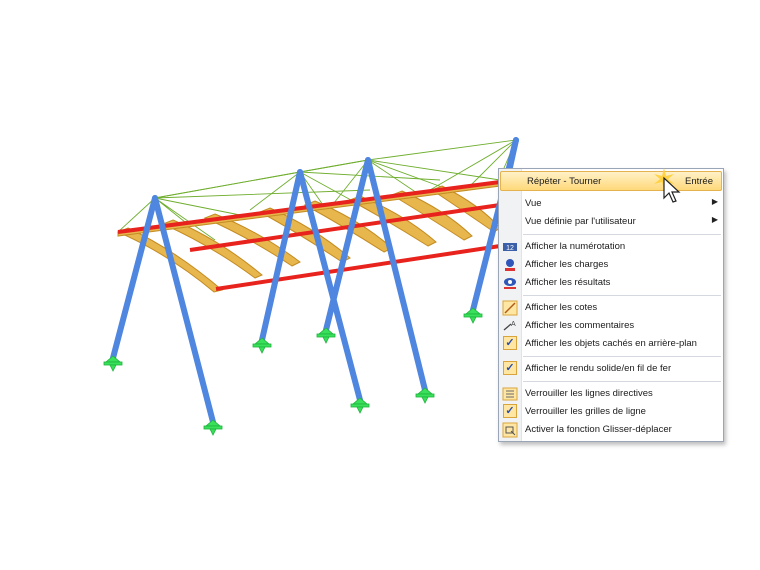 Image resolution: width=760 pixels, height=570 pixels. Describe the element at coordinates (667, 185) in the screenshot. I see `mouse-cursor-icon` at that location.